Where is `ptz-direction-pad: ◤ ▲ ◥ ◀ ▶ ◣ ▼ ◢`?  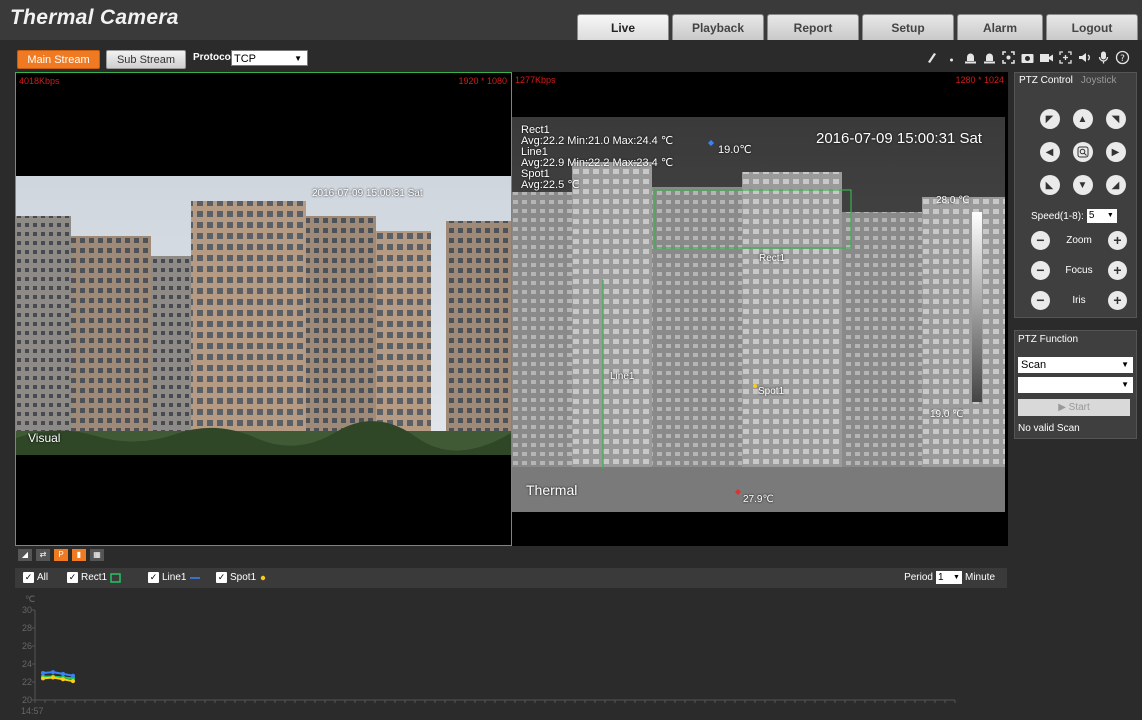
ptz-direction-pad: ◤ ▲ ◥ ◀ ▶ ◣ ▼ ◢ is located at coordinates (1082, 152).